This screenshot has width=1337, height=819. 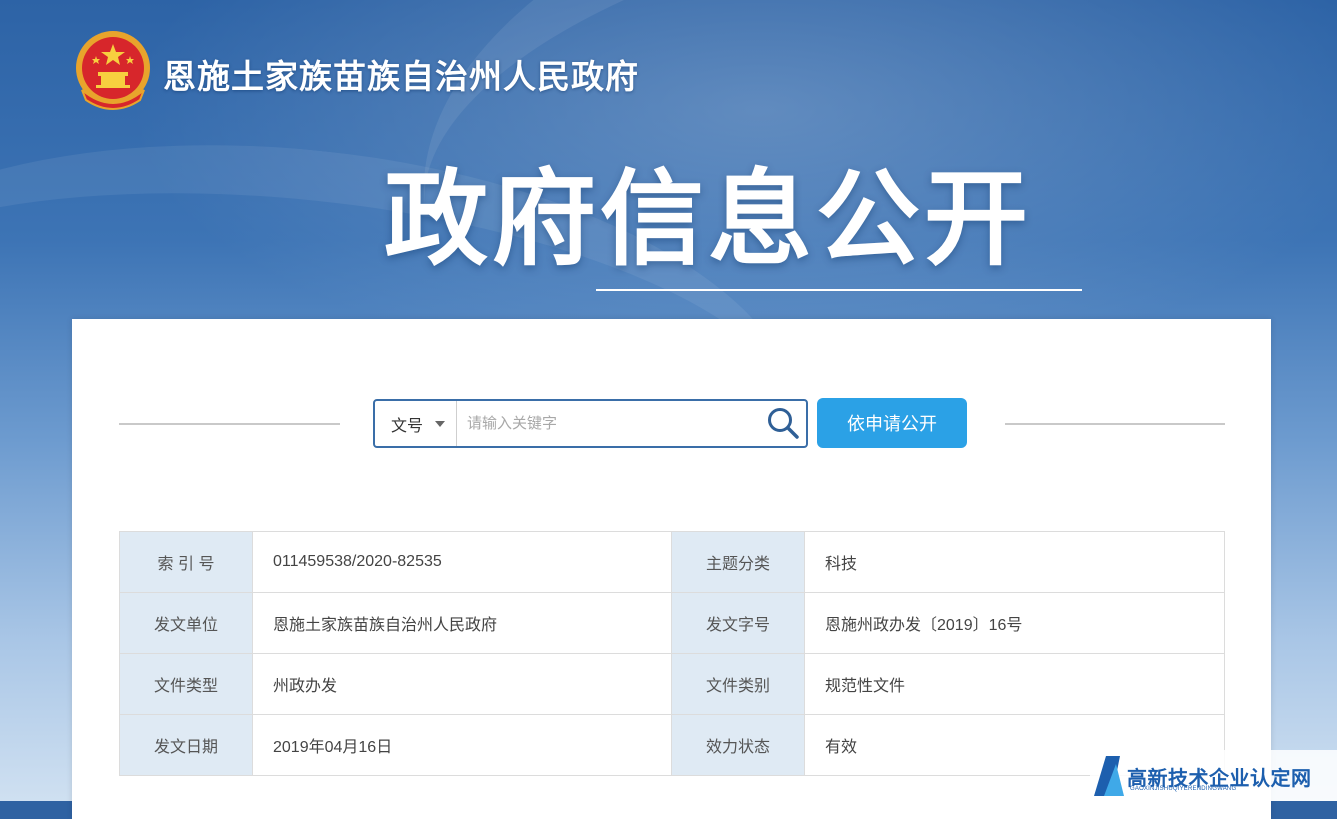 What do you see at coordinates (612, 423) in the screenshot?
I see `search-input` at bounding box center [612, 423].